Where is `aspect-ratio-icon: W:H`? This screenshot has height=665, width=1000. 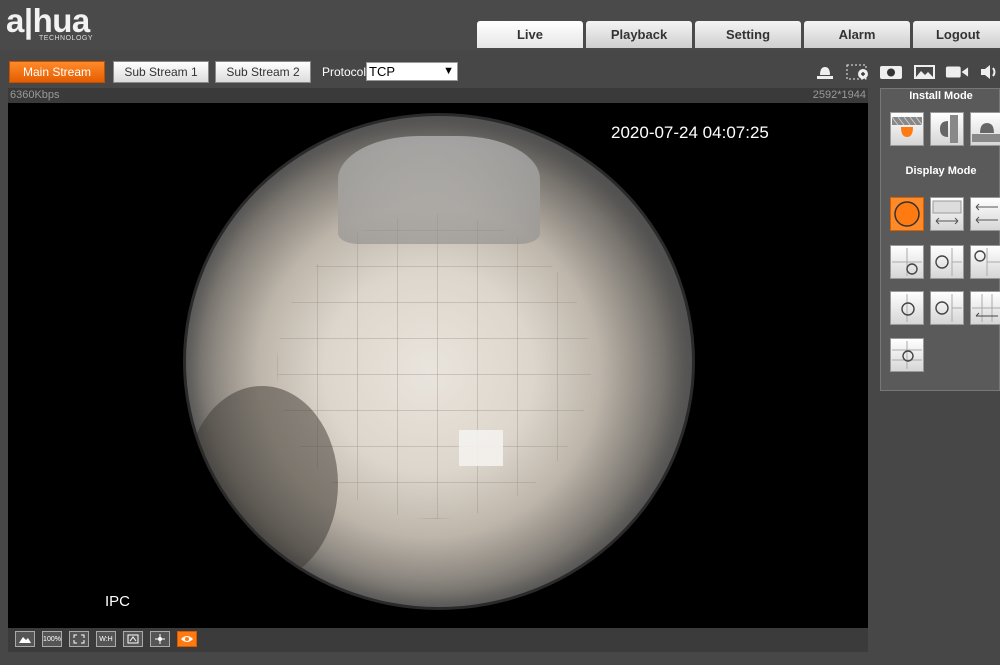 aspect-ratio-icon: W:H is located at coordinates (106, 639).